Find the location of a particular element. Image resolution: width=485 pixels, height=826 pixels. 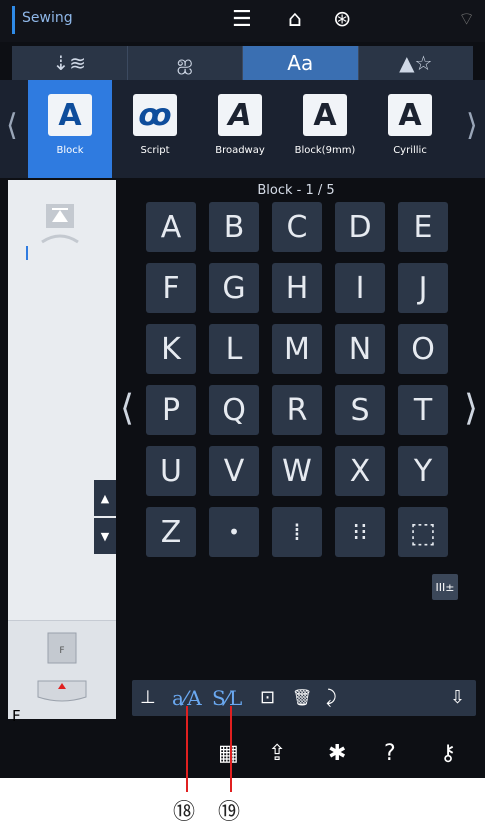

char-key: I is located at coordinates (360, 288).